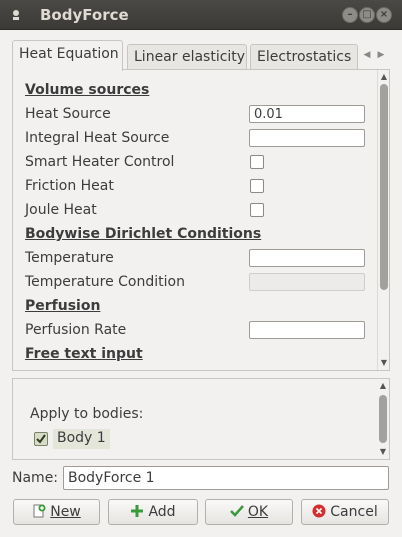 The image size is (402, 537). I want to click on heat-source-input, so click(307, 114).